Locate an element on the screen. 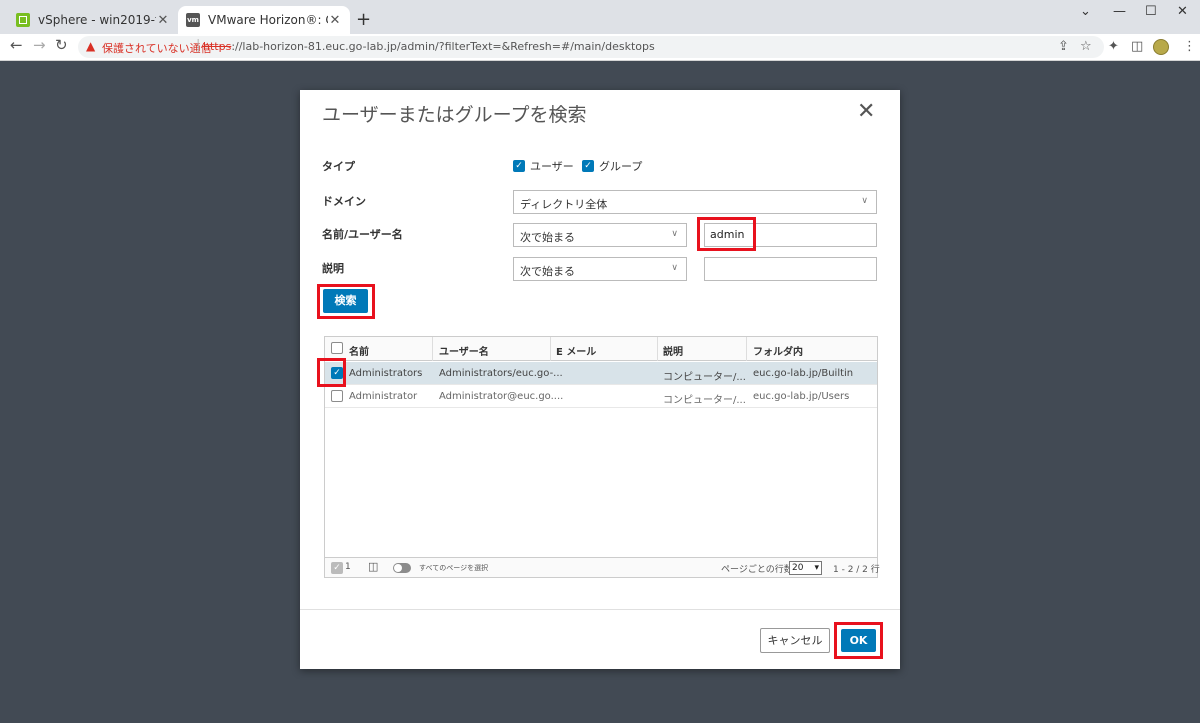  cell-name: Administrators is located at coordinates (386, 373).